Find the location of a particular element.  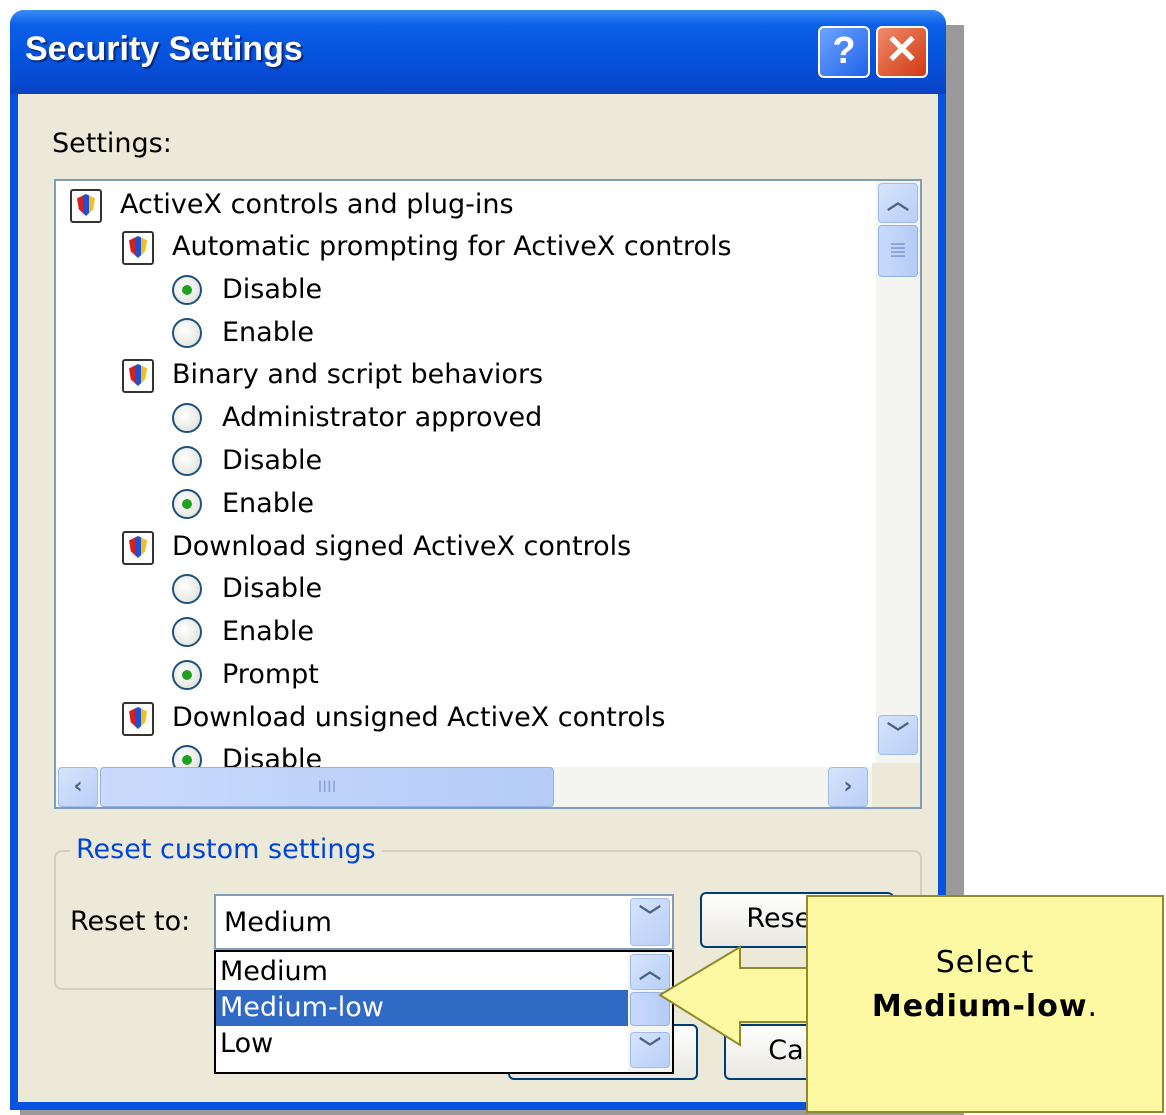

instruction-callout: Select Medium-low. is located at coordinates (985, 1004).